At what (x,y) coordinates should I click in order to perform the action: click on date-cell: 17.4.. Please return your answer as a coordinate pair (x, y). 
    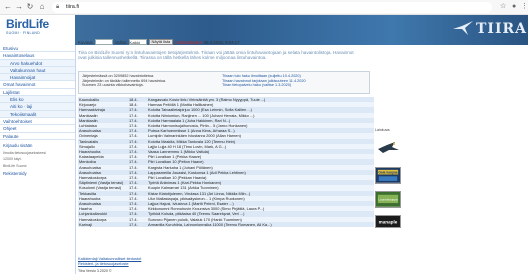
    Looking at the image, I should click on (137, 224).